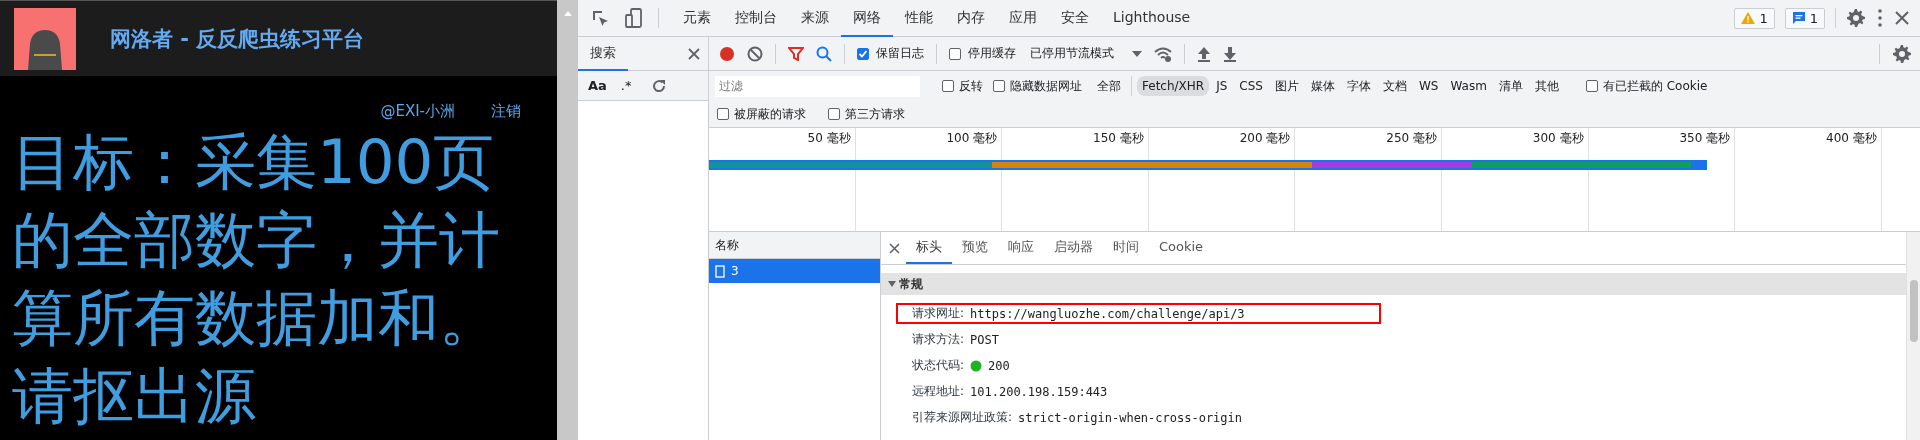  I want to click on checkbox-label: 被屏蔽的请求, so click(770, 114).